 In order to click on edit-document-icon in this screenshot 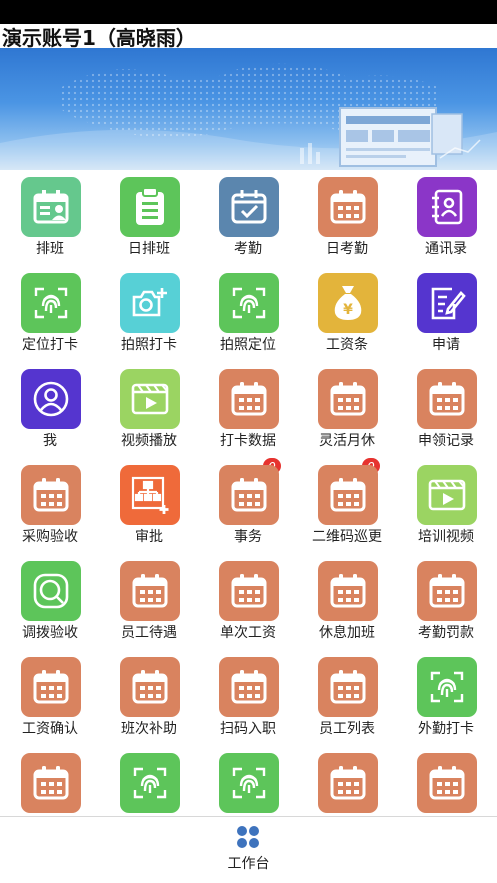, I will do `click(446, 303)`.